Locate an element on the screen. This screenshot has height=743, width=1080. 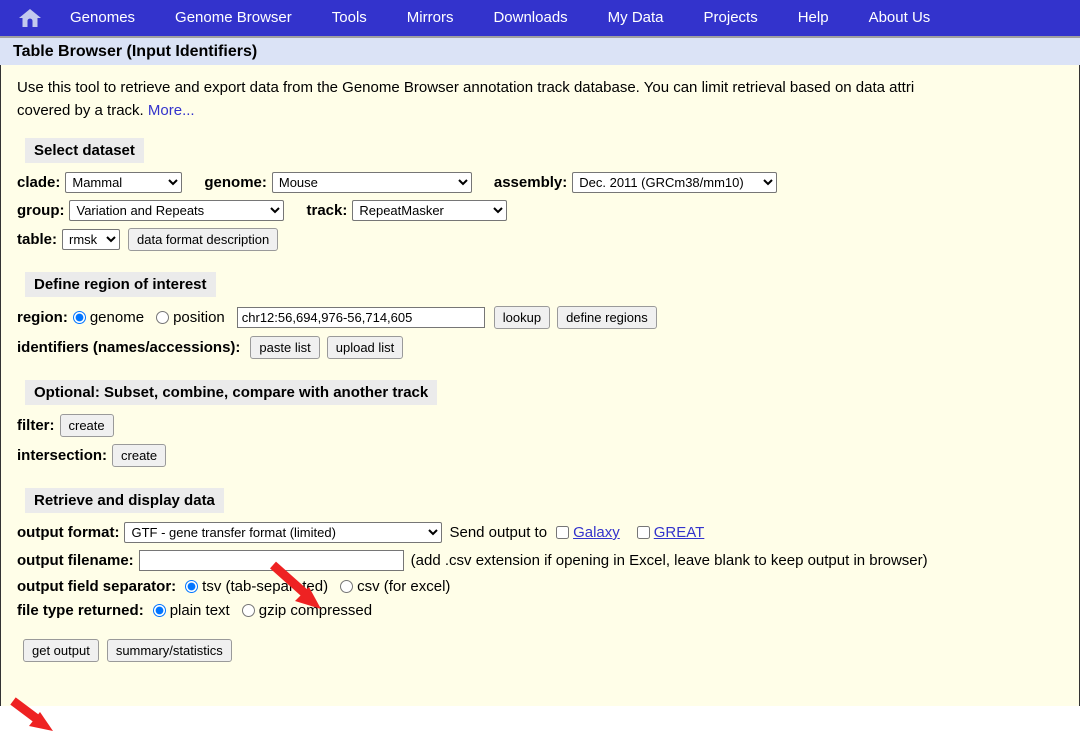
galaxy-link: Galaxy is located at coordinates (596, 532).